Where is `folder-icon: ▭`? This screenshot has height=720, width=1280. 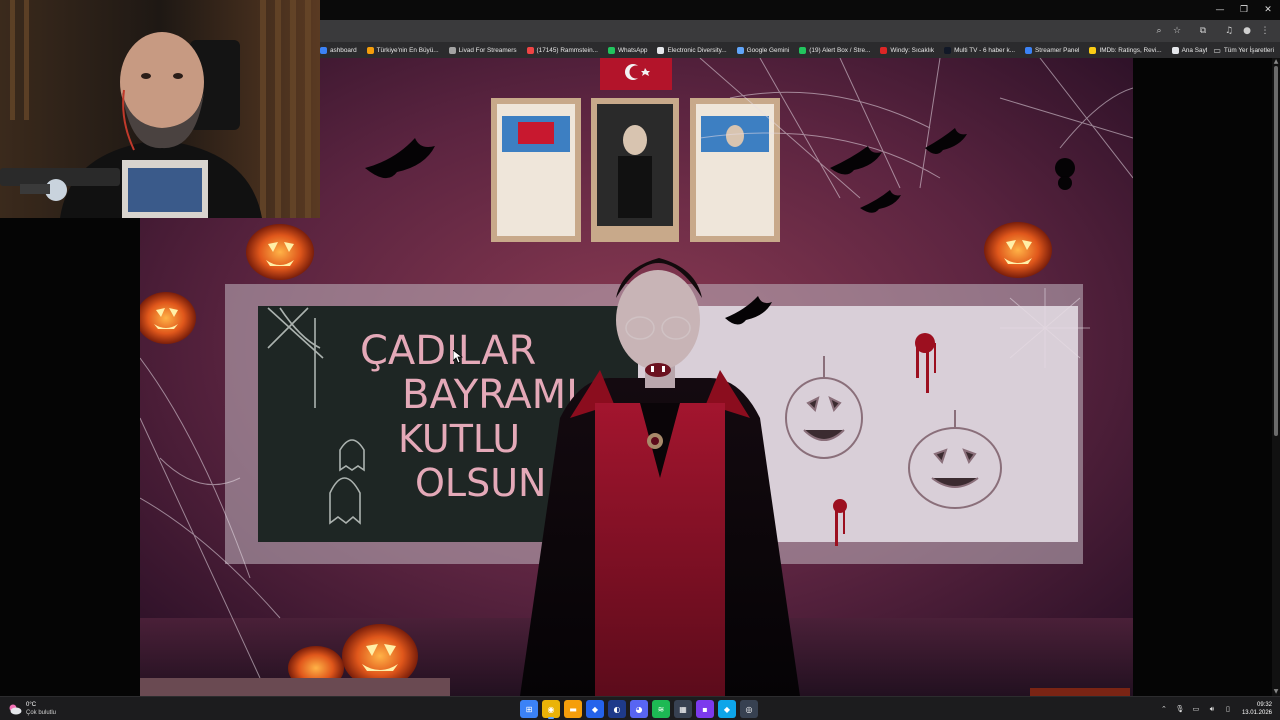 folder-icon: ▭ is located at coordinates (1217, 50).